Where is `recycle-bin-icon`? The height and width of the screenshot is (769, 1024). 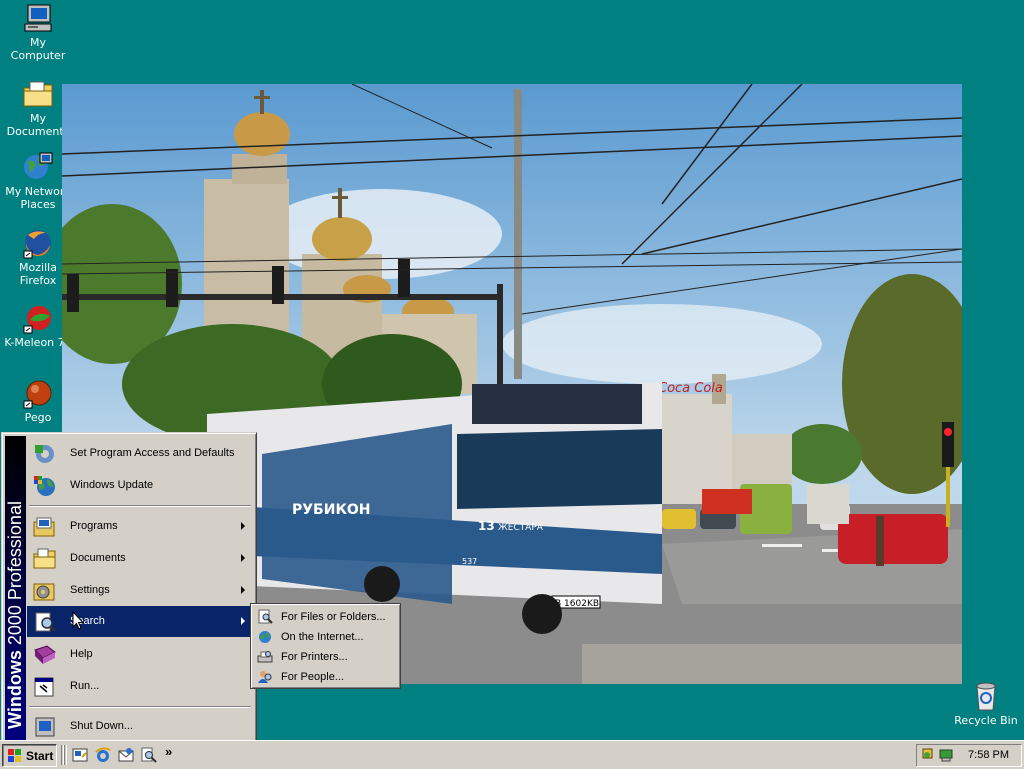
recycle-bin-icon is located at coordinates (986, 696).